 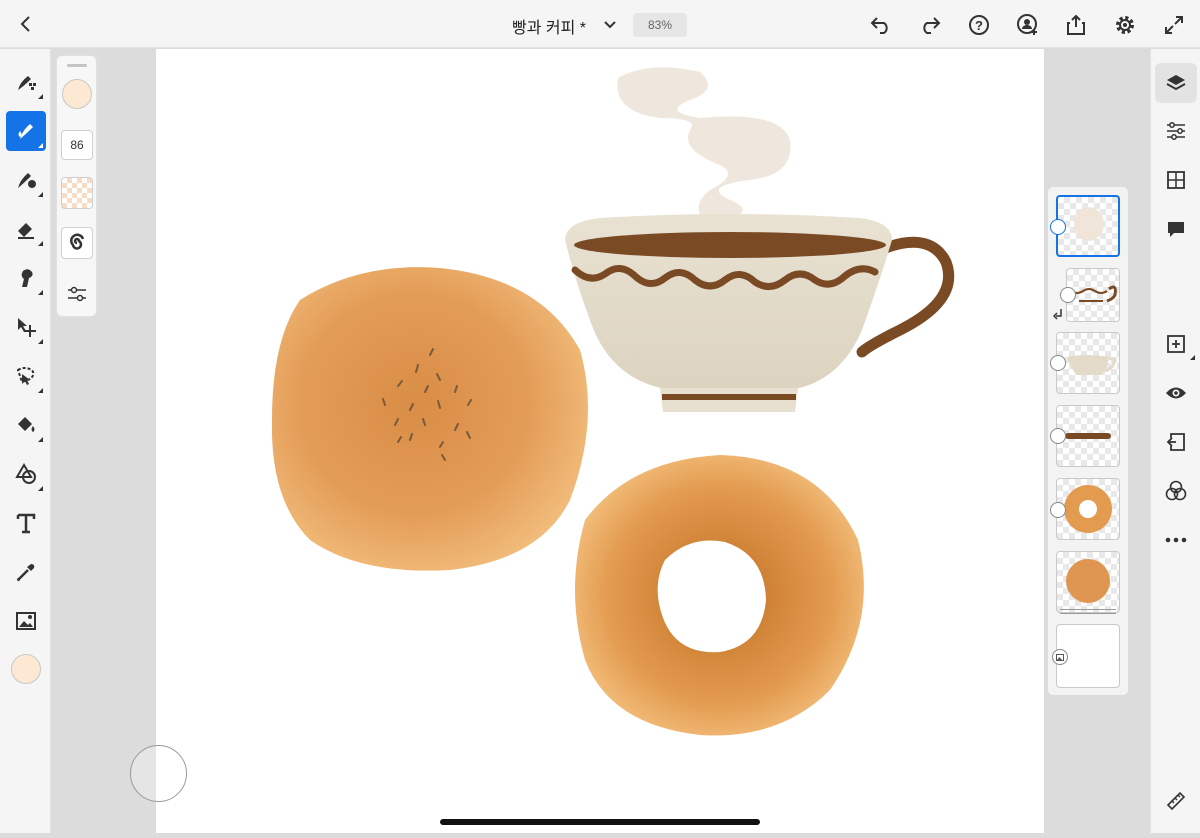 What do you see at coordinates (660, 25) in the screenshot?
I see `zoom-level: 83%` at bounding box center [660, 25].